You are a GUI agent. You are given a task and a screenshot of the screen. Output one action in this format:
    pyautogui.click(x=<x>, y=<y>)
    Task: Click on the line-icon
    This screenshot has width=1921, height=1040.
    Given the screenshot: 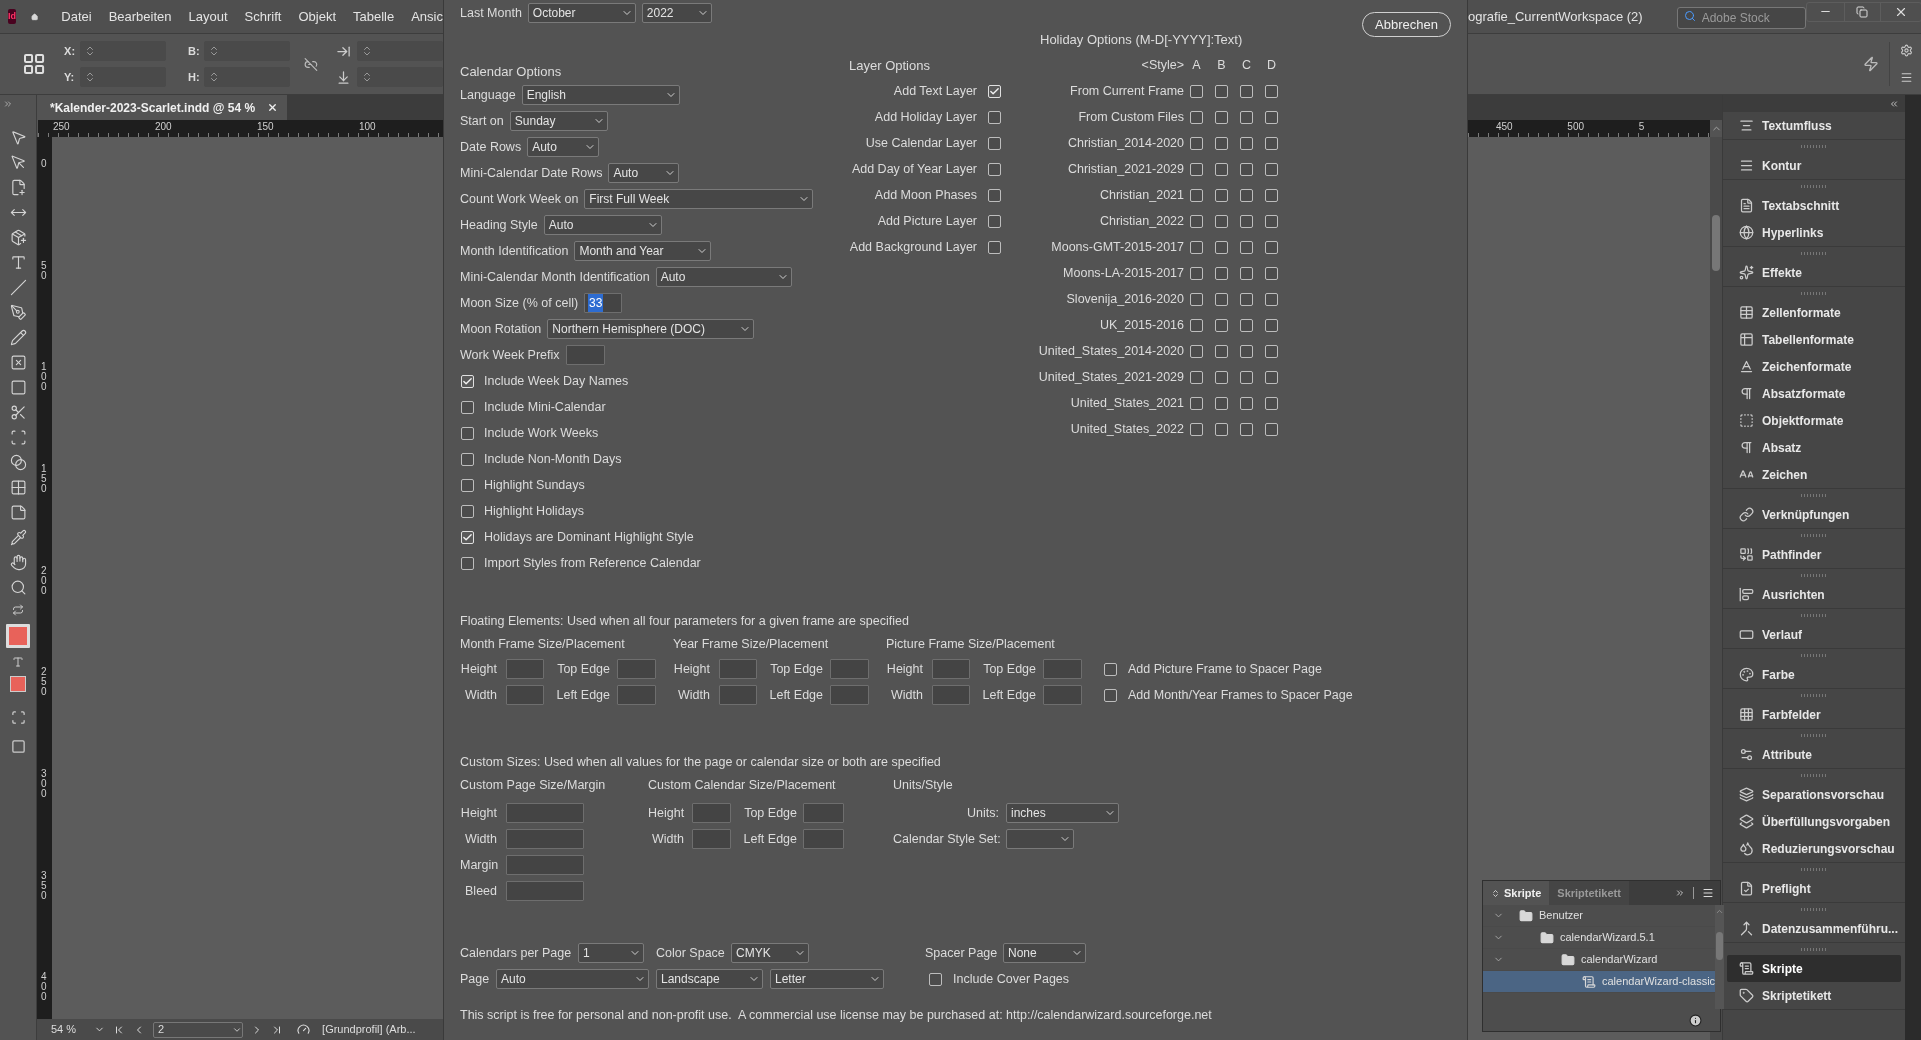 What is the action you would take?
    pyautogui.click(x=18, y=287)
    